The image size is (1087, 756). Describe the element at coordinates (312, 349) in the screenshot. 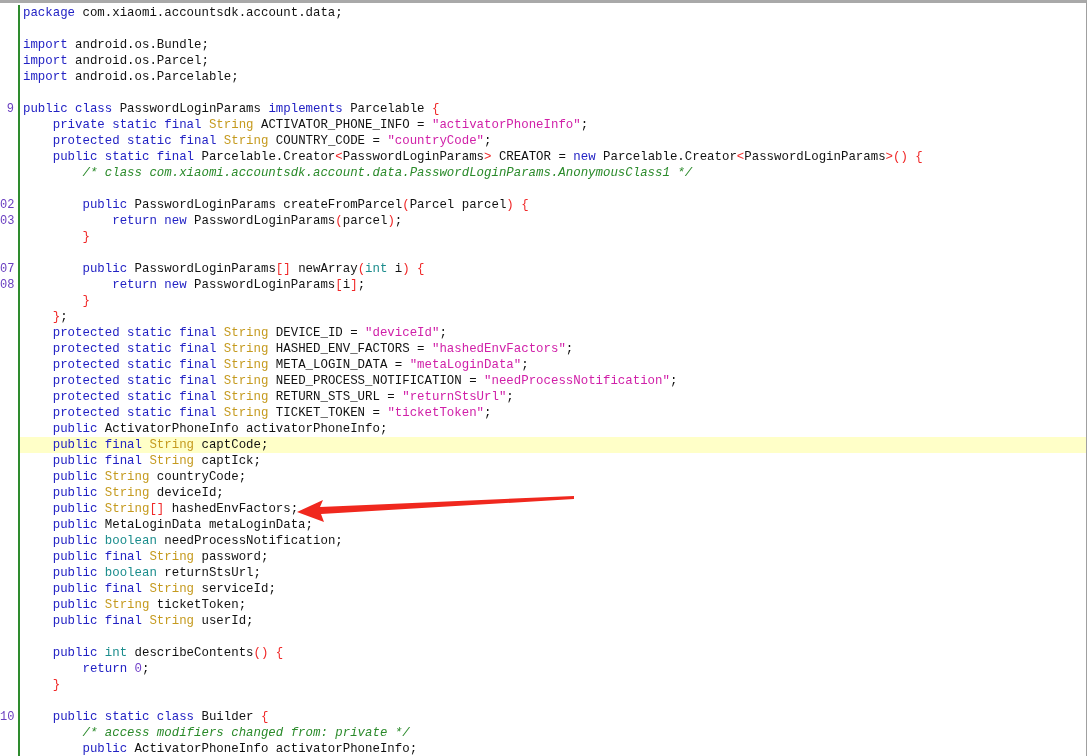

I see `code-line: protected static final String HASHED_ENV_FACTORS = "hashedEnvFactors";` at that location.